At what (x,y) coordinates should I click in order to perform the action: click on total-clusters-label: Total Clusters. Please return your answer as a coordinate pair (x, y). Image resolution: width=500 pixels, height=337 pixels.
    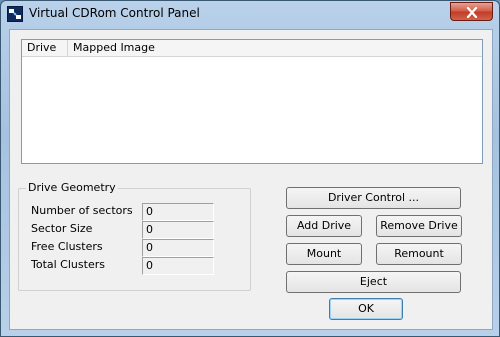
    Looking at the image, I should click on (68, 264).